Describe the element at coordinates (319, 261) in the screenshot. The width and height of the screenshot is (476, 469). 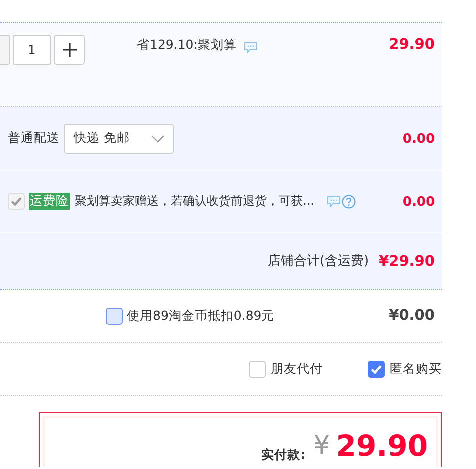
I see `store-total-label: 店铺合计(含运费)` at that location.